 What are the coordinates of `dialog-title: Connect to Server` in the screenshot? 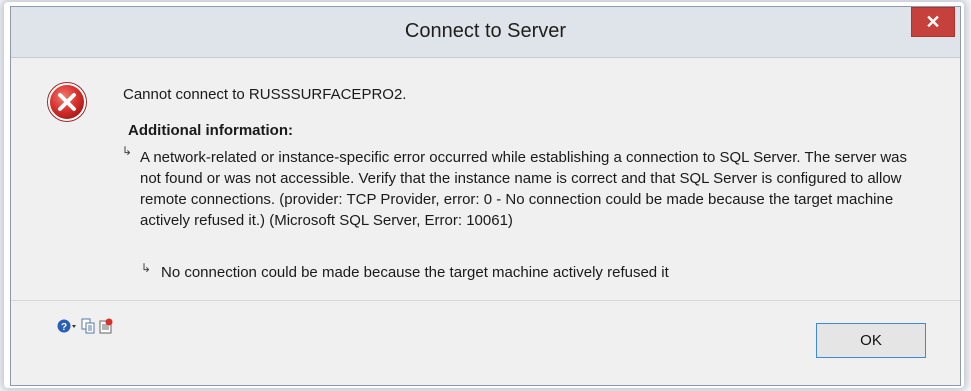 It's located at (485, 31).